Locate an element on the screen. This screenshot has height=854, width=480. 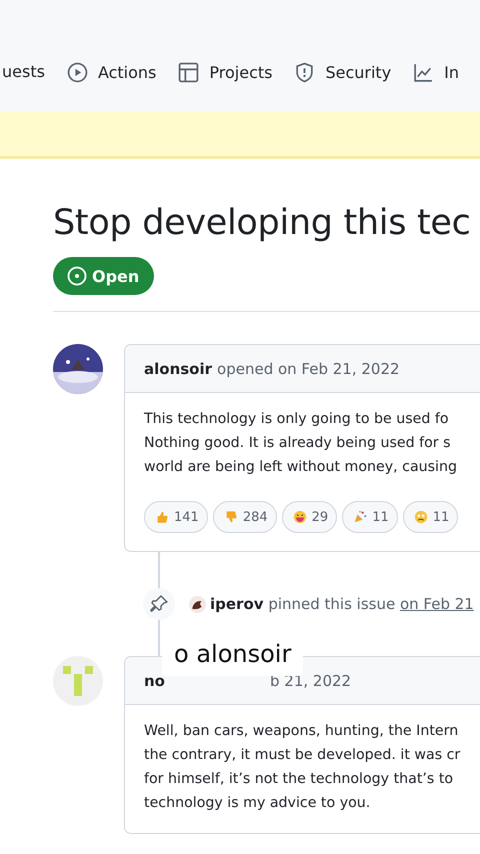
nav-tab: Actions is located at coordinates (111, 72).